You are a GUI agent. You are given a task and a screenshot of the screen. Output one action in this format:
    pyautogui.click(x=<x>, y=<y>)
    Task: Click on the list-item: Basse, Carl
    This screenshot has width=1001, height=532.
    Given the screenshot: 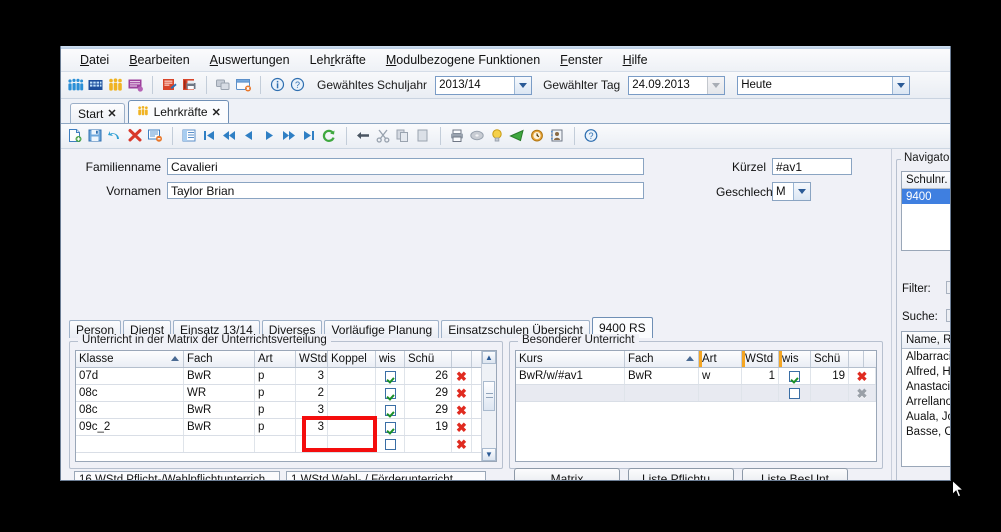 What is the action you would take?
    pyautogui.click(x=926, y=431)
    